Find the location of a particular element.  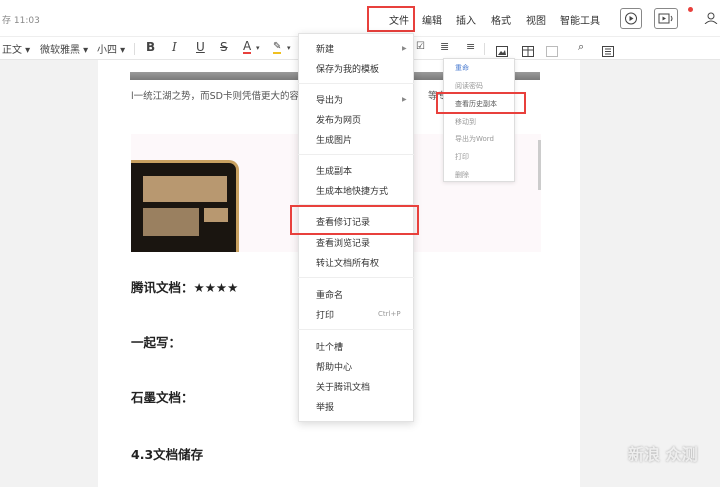

font-size-select: 小四 ▾ is located at coordinates (111, 48).